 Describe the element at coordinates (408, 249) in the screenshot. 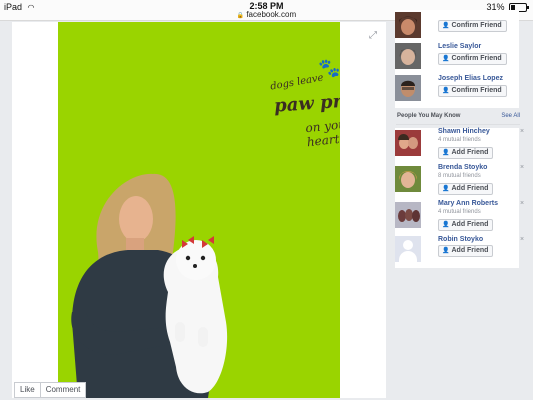

I see `default-avatar` at that location.